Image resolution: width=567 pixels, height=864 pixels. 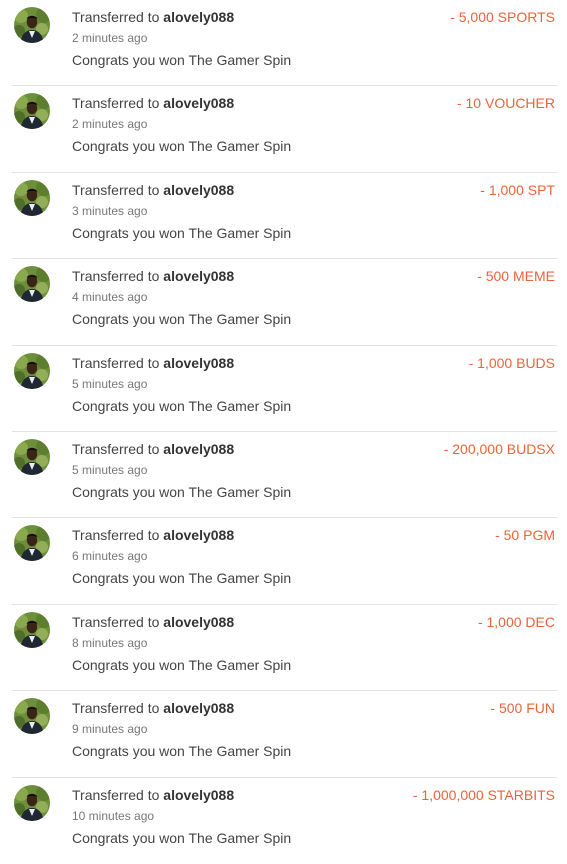 What do you see at coordinates (522, 708) in the screenshot?
I see `transfer-amount: - 500 FUN` at bounding box center [522, 708].